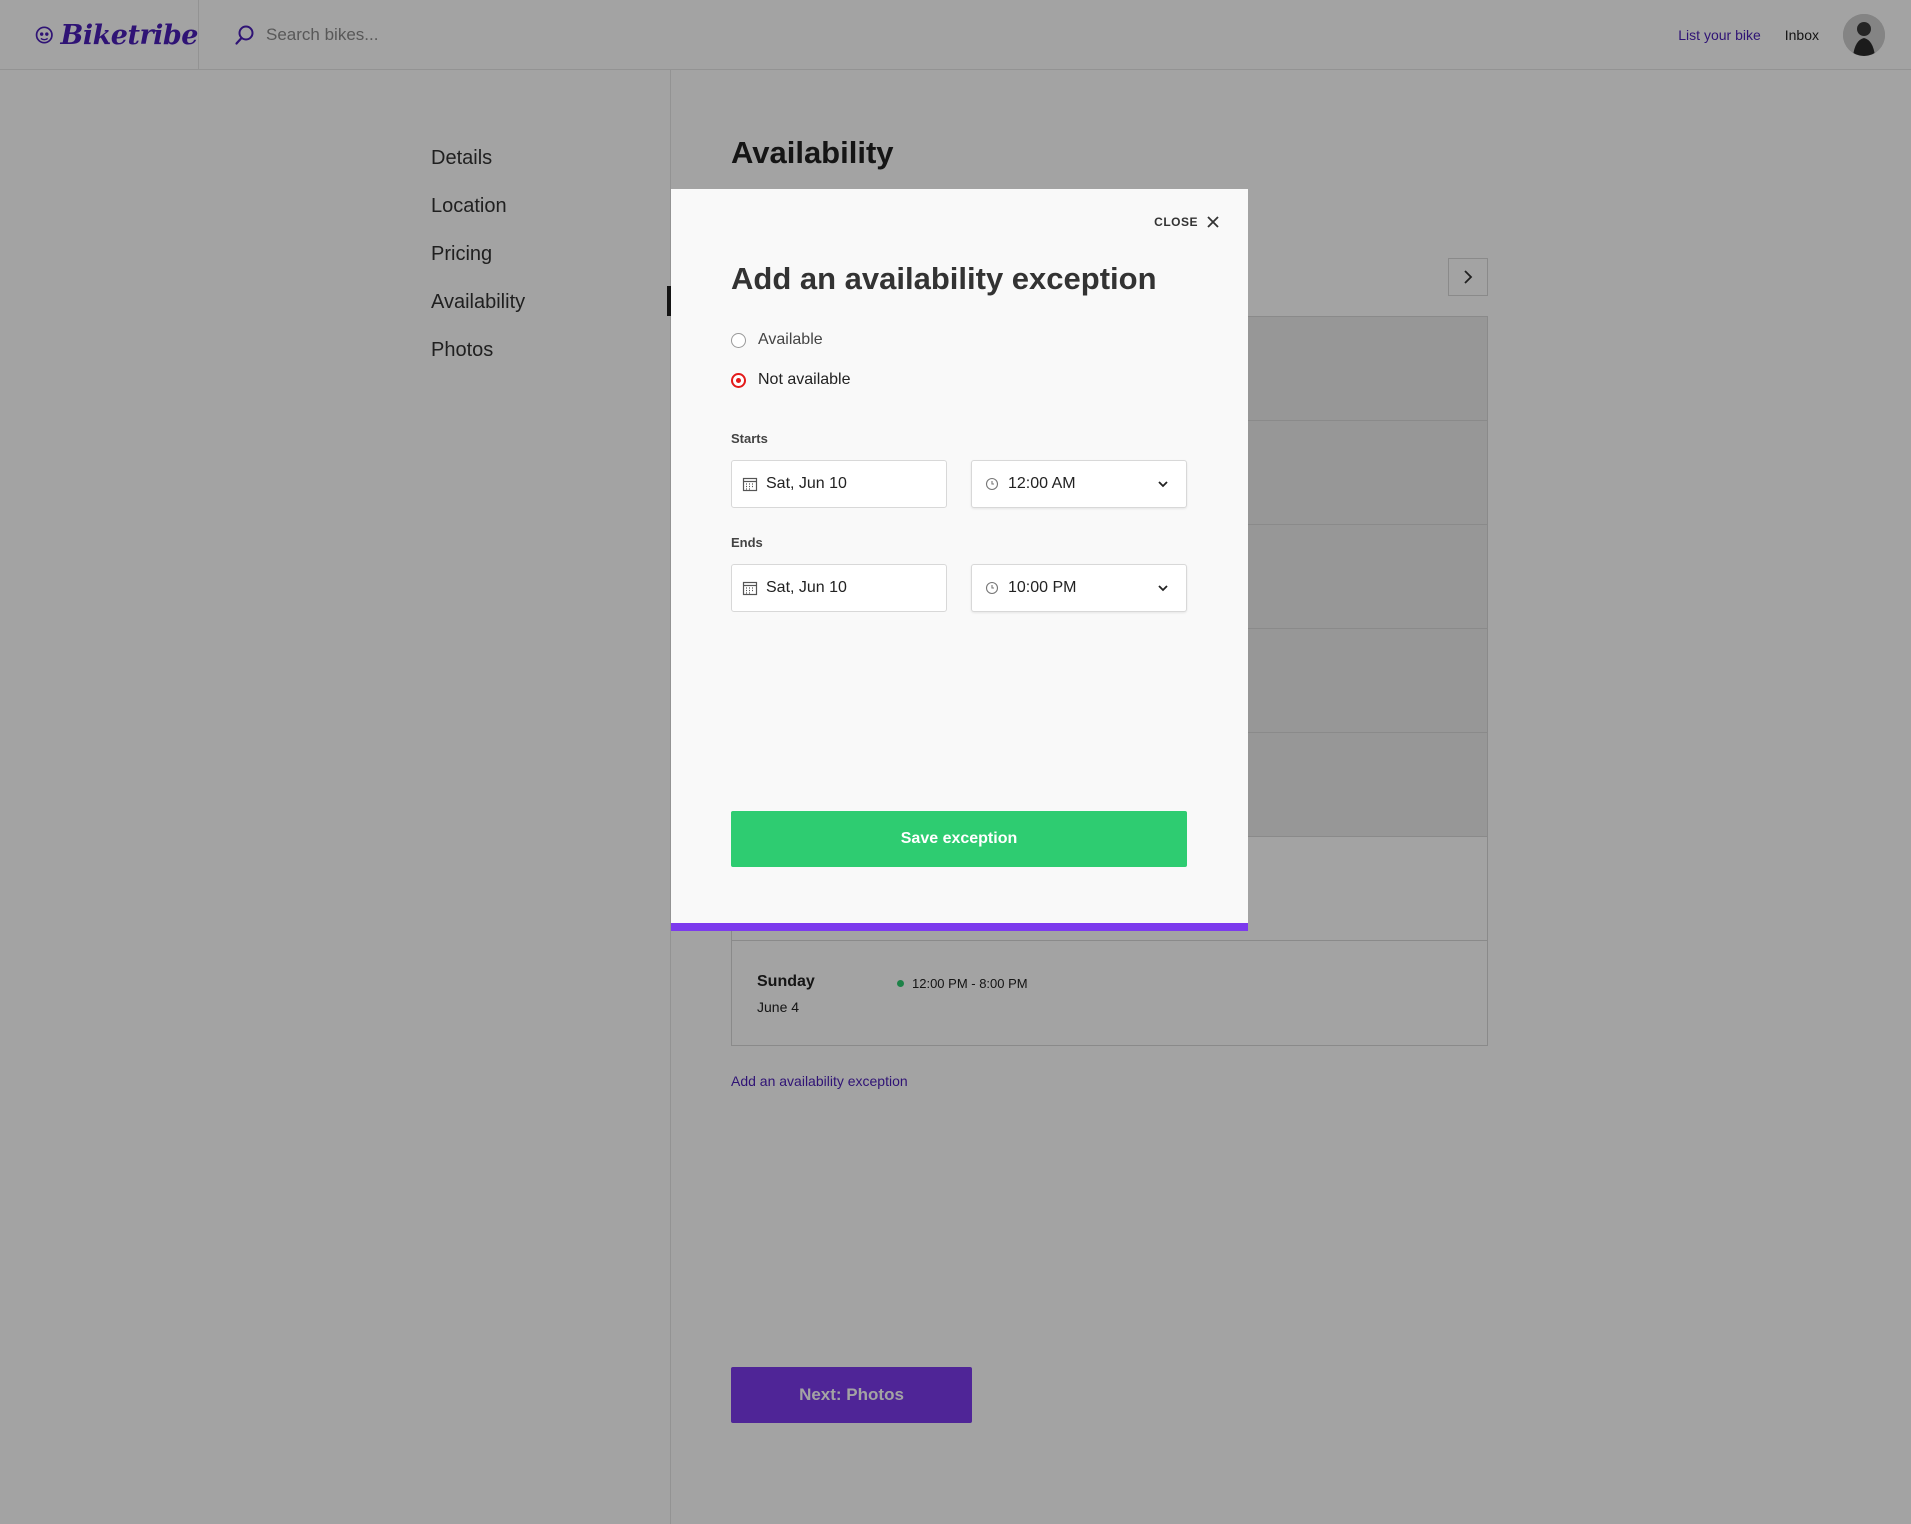 The height and width of the screenshot is (1524, 1911). I want to click on start-date-field: Sat, Jun 10, so click(839, 484).